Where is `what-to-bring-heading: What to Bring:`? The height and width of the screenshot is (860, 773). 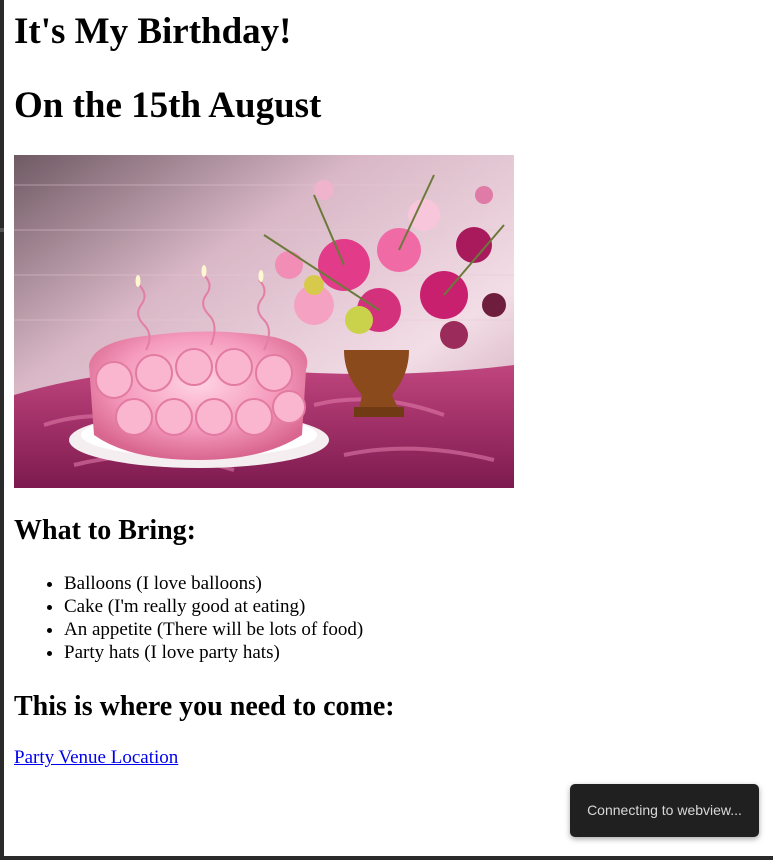 what-to-bring-heading: What to Bring: is located at coordinates (105, 530).